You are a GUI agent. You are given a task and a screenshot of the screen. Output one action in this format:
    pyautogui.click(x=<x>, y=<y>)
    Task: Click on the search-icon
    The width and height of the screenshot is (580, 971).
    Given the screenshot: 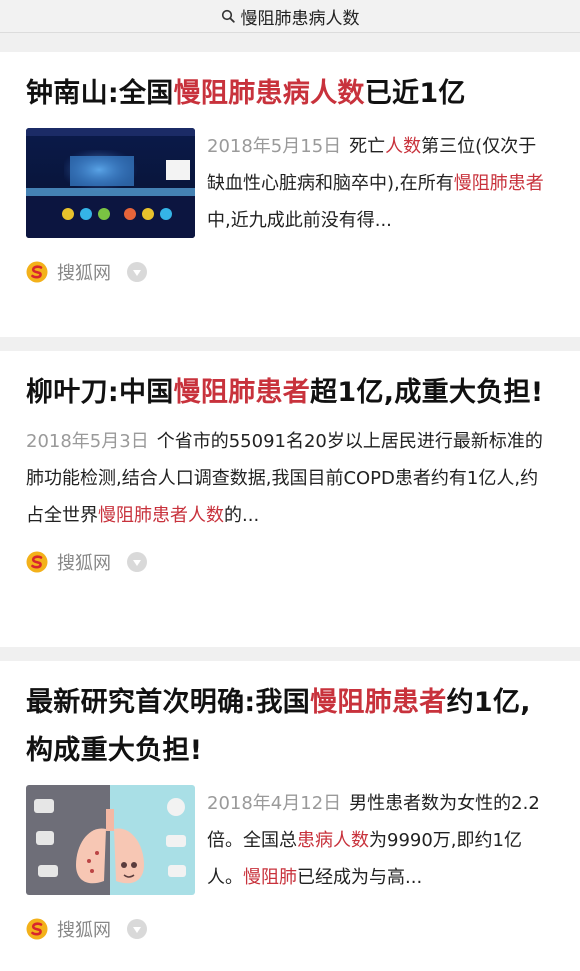 What is the action you would take?
    pyautogui.click(x=228, y=16)
    